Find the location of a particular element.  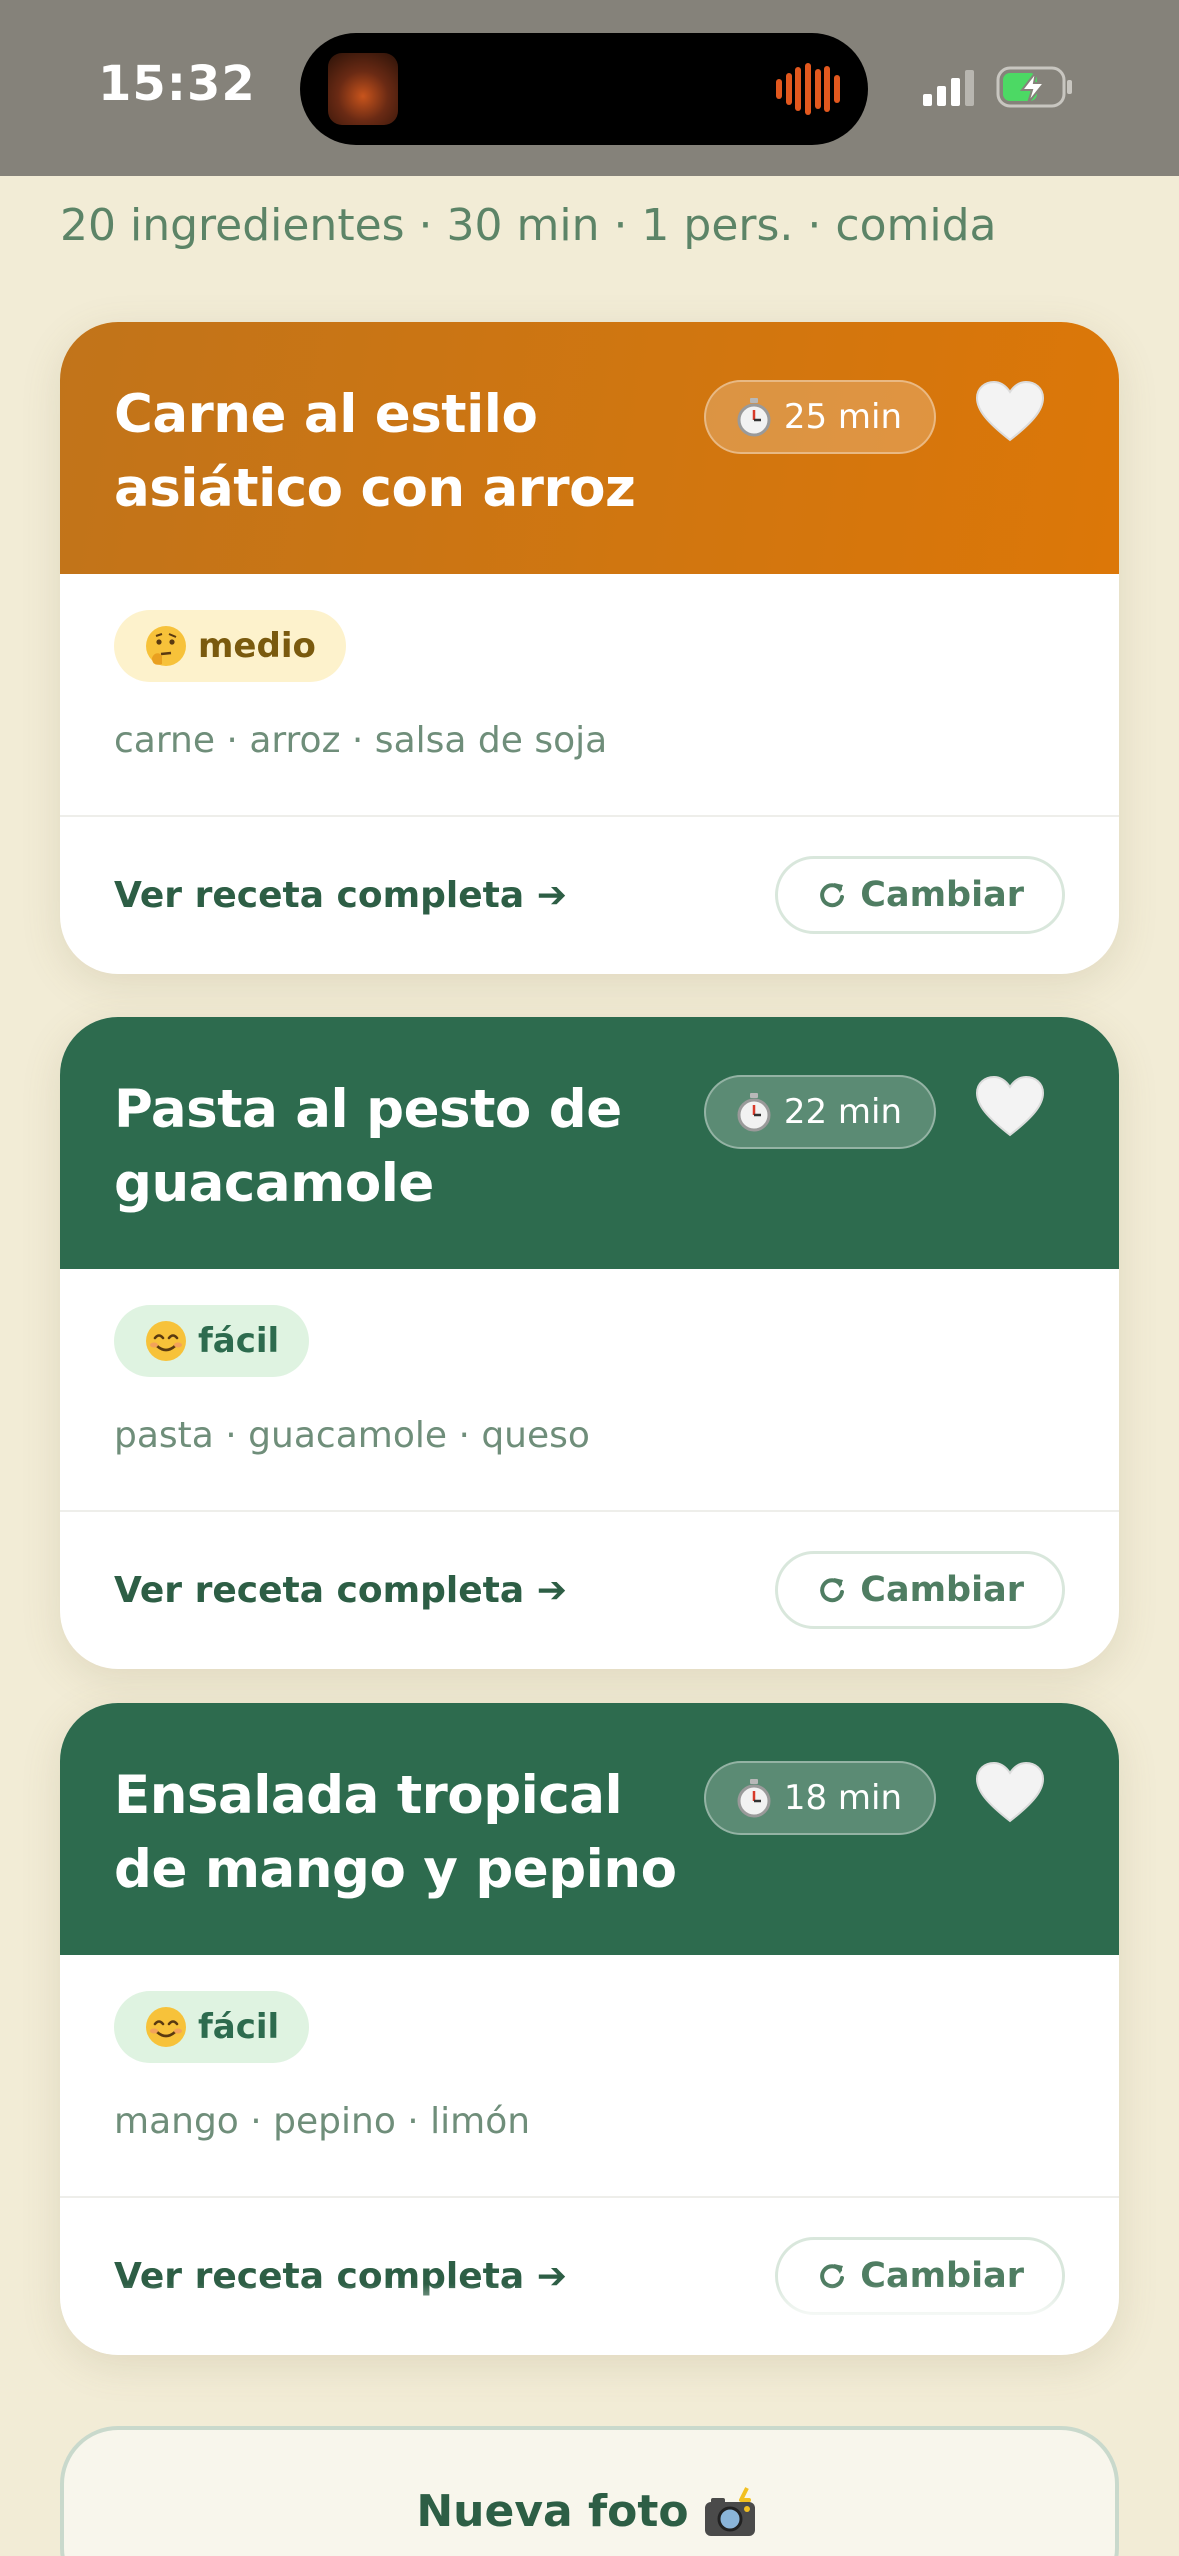

audio-waveform-icon is located at coordinates (808, 89).